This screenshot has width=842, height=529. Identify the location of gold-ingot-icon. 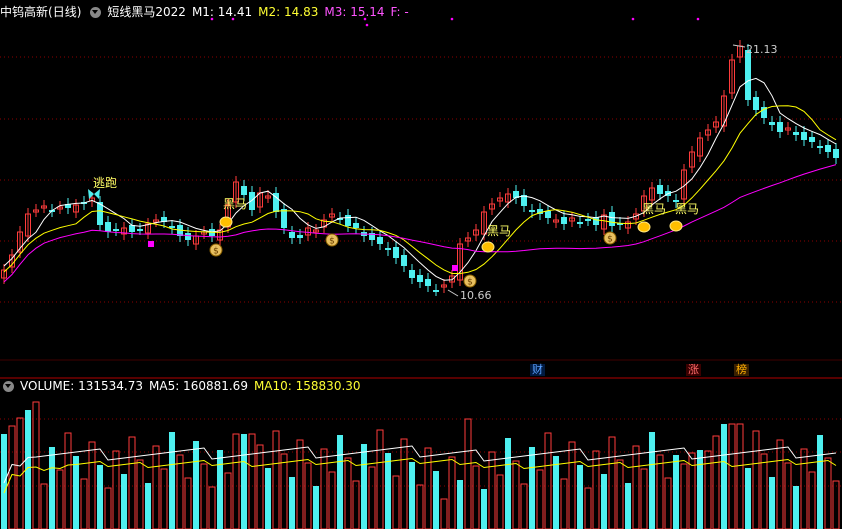
(488, 247).